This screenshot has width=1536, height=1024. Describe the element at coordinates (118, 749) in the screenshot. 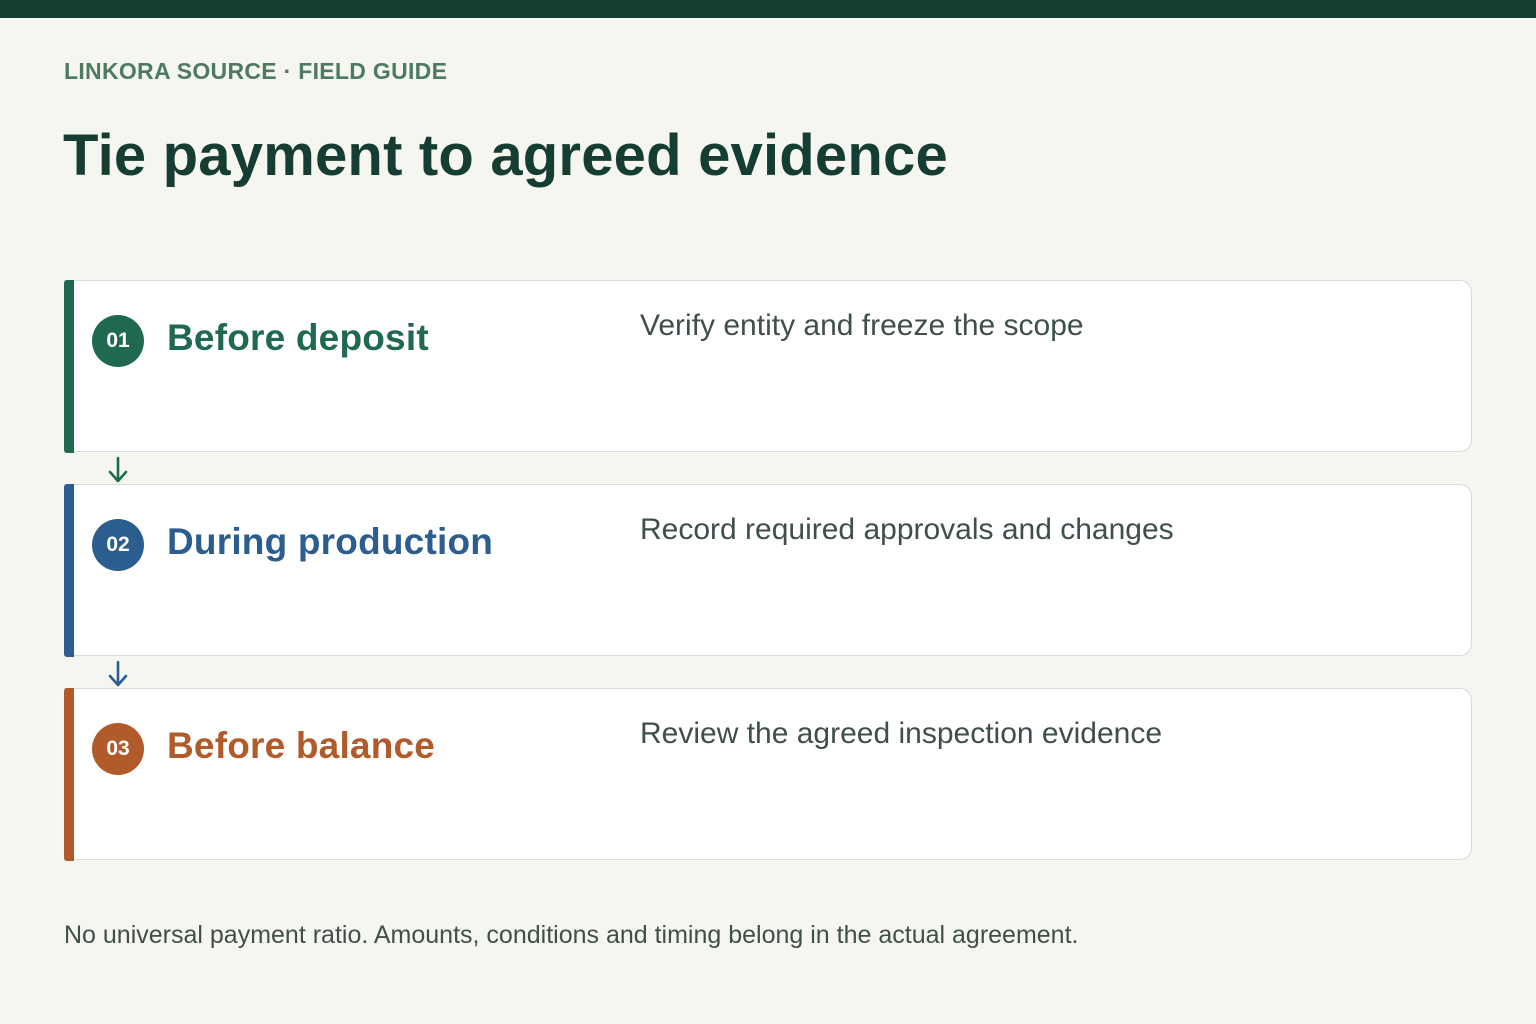

I see `step-number-badge: 03` at that location.